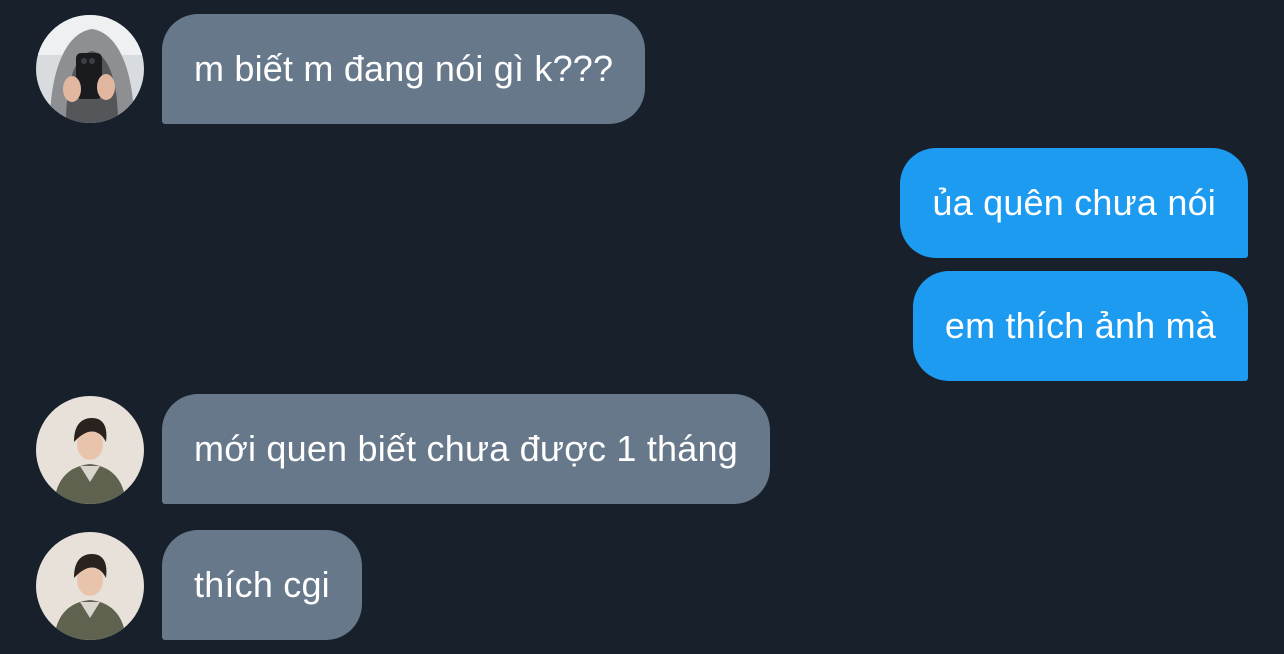 The width and height of the screenshot is (1284, 654). I want to click on avatar-mirror-selfie-image, so click(90, 69).